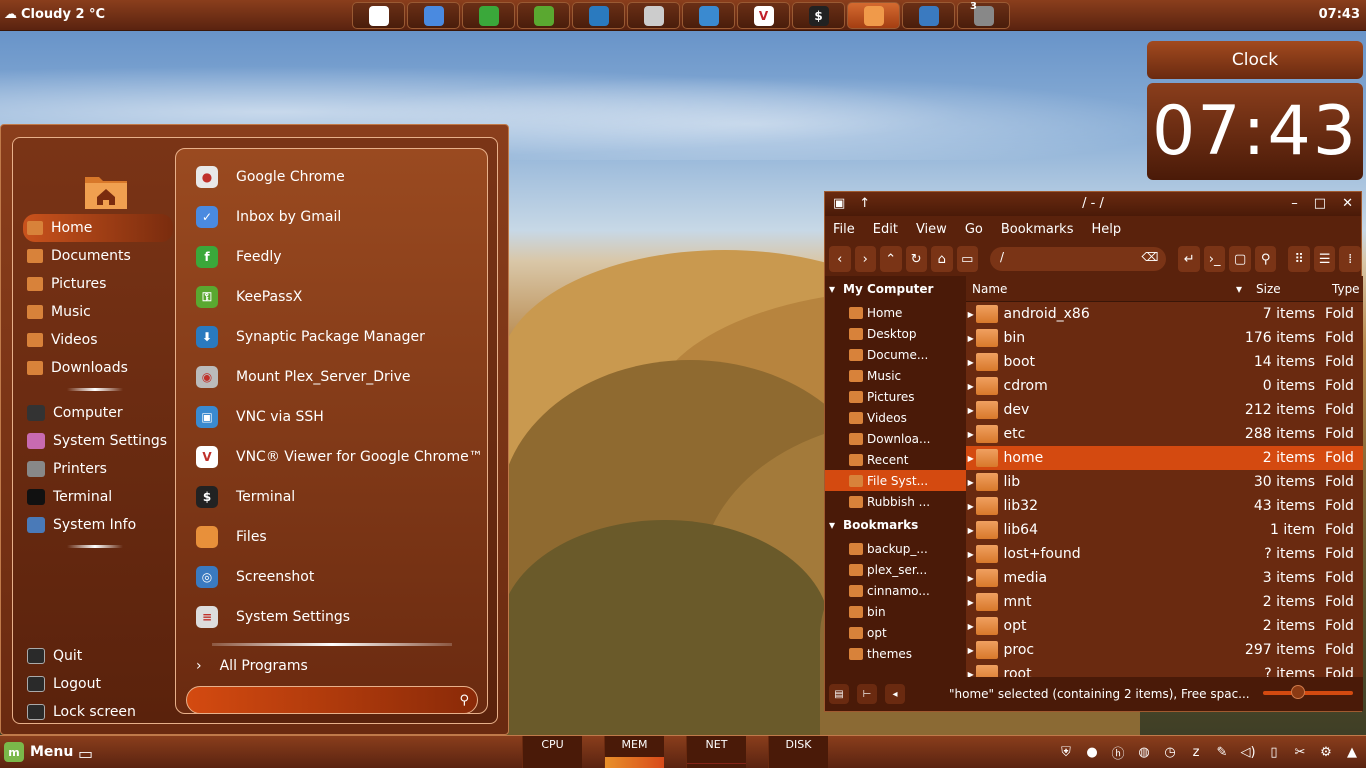 The width and height of the screenshot is (1366, 768). What do you see at coordinates (1144, 752) in the screenshot?
I see `globe-icon: ◍` at bounding box center [1144, 752].